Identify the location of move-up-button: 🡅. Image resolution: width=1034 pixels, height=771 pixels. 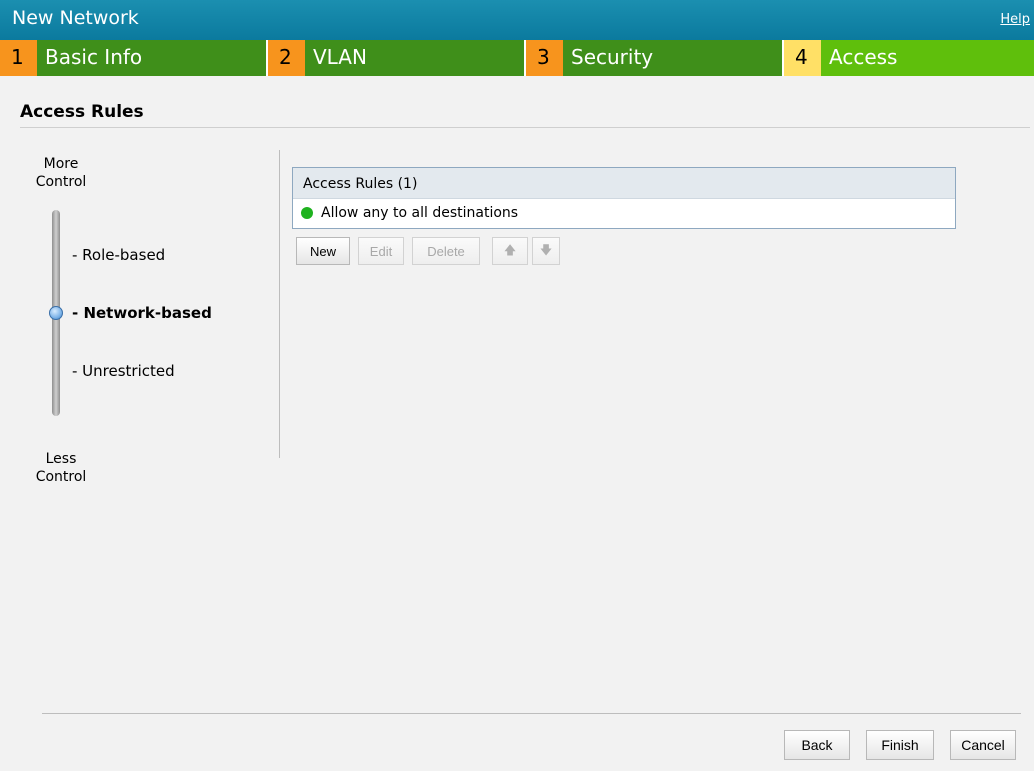
(510, 251).